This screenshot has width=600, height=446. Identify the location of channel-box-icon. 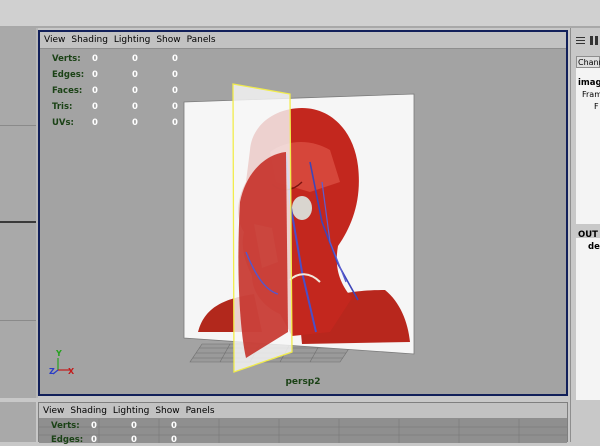
(580, 40).